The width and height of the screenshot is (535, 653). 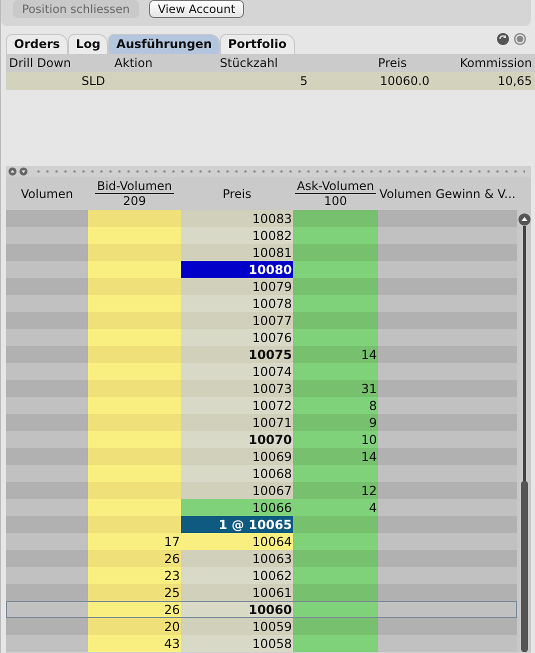 What do you see at coordinates (335, 405) in the screenshot?
I see `ask-cell: 8` at bounding box center [335, 405].